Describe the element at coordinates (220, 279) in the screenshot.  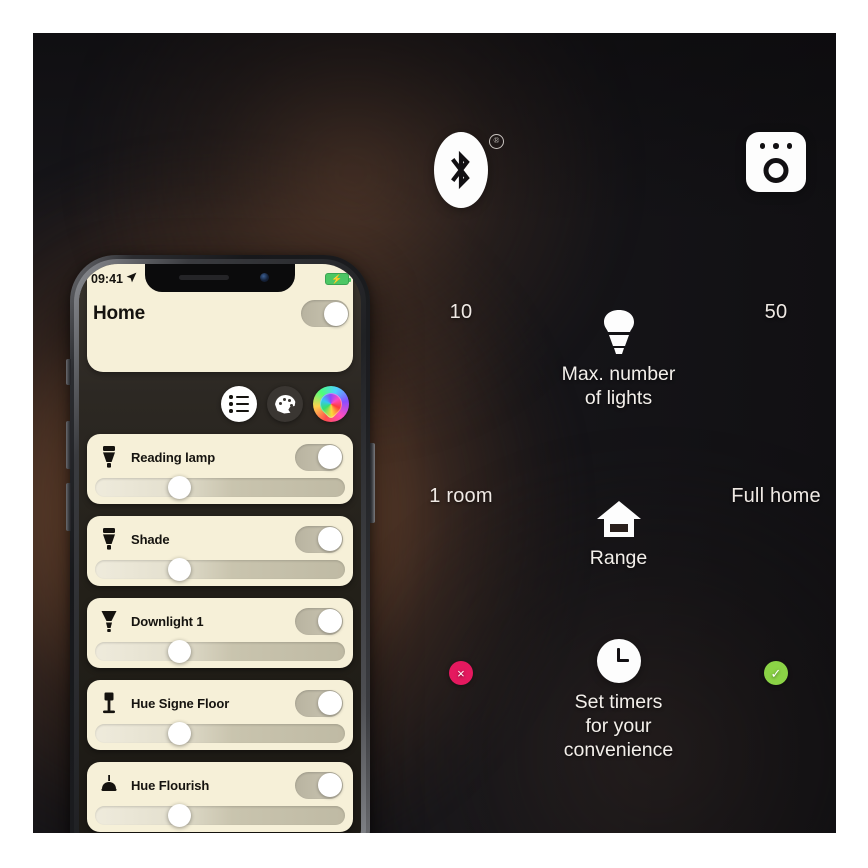
I see `status-bar: 09:41 ⚡` at that location.